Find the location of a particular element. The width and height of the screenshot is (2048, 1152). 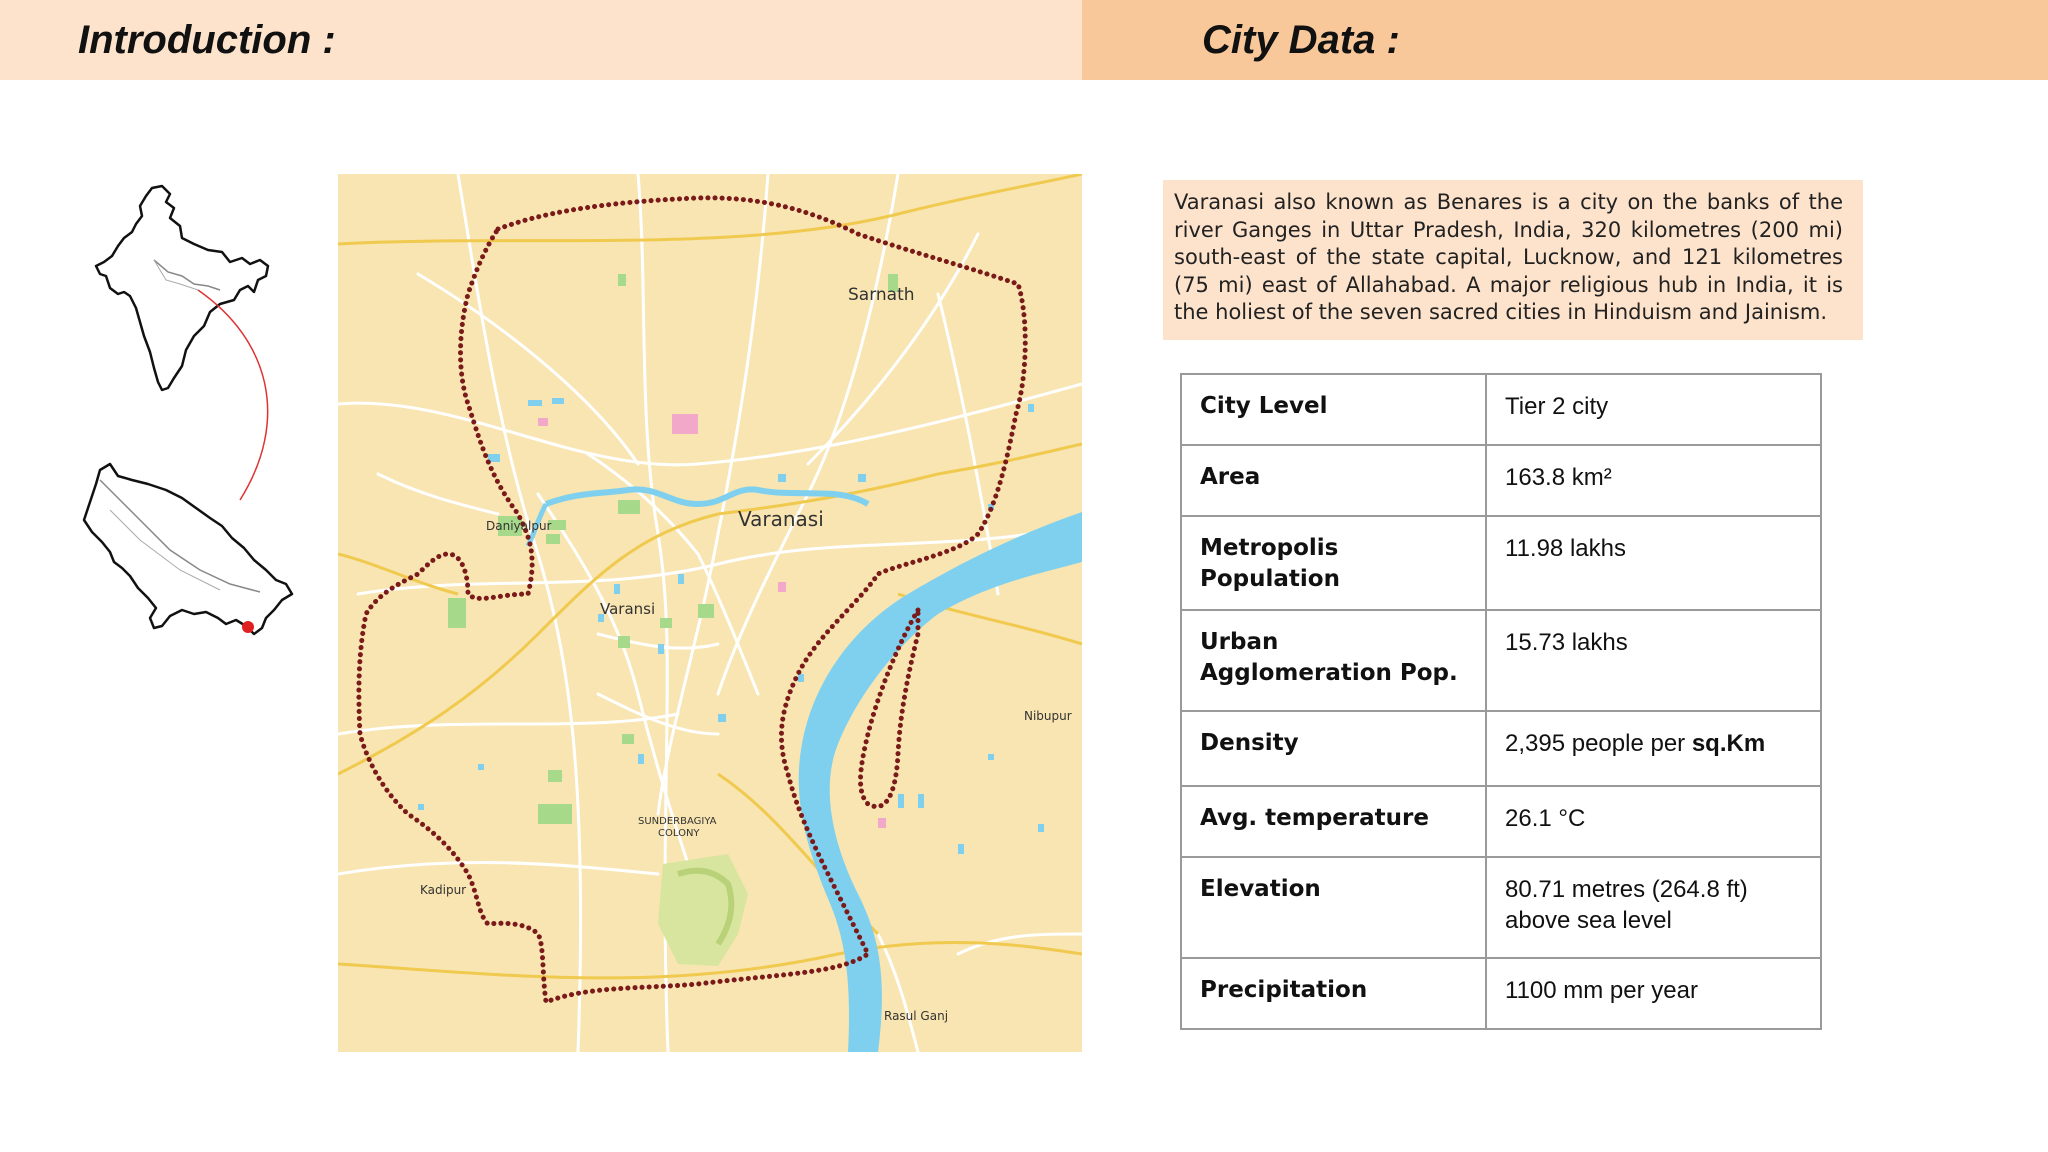

row-value: 163.8 km² is located at coordinates (1653, 480).